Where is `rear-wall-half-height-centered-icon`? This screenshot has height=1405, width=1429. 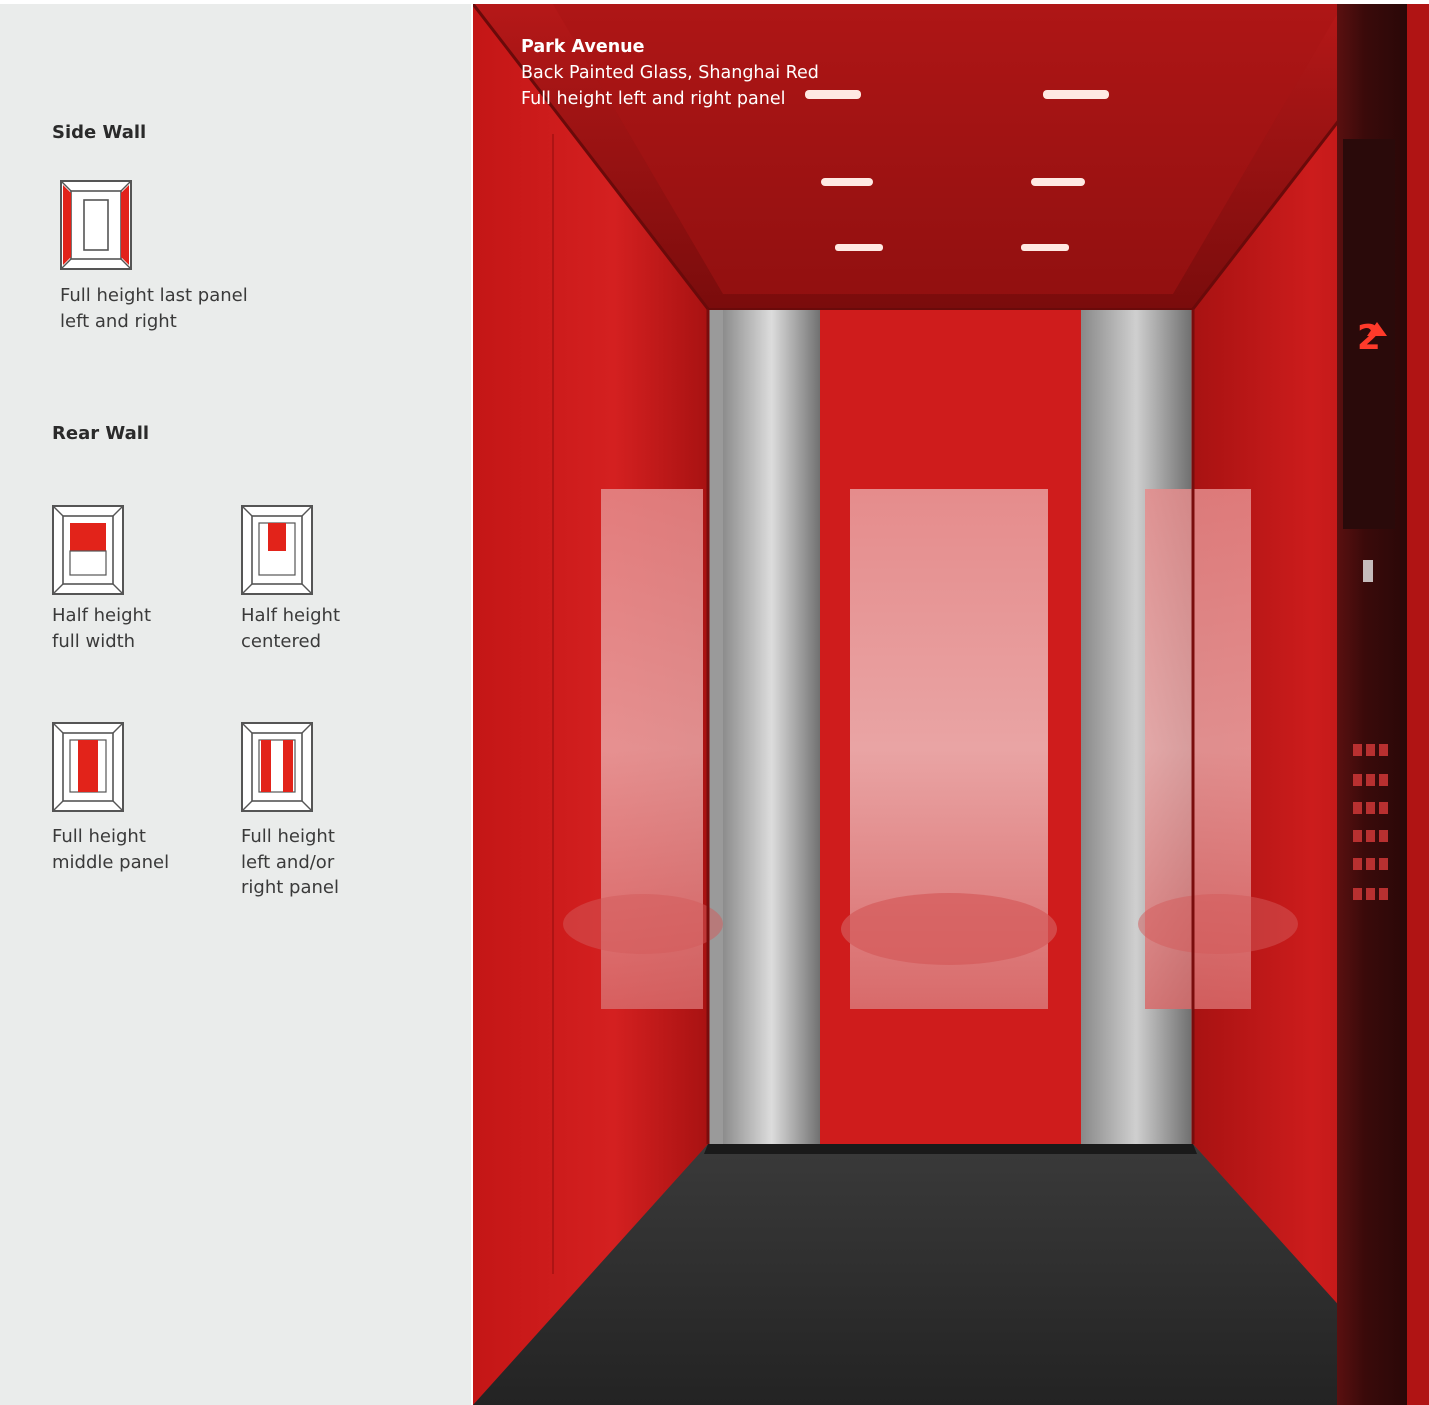 rear-wall-half-height-centered-icon is located at coordinates (277, 550).